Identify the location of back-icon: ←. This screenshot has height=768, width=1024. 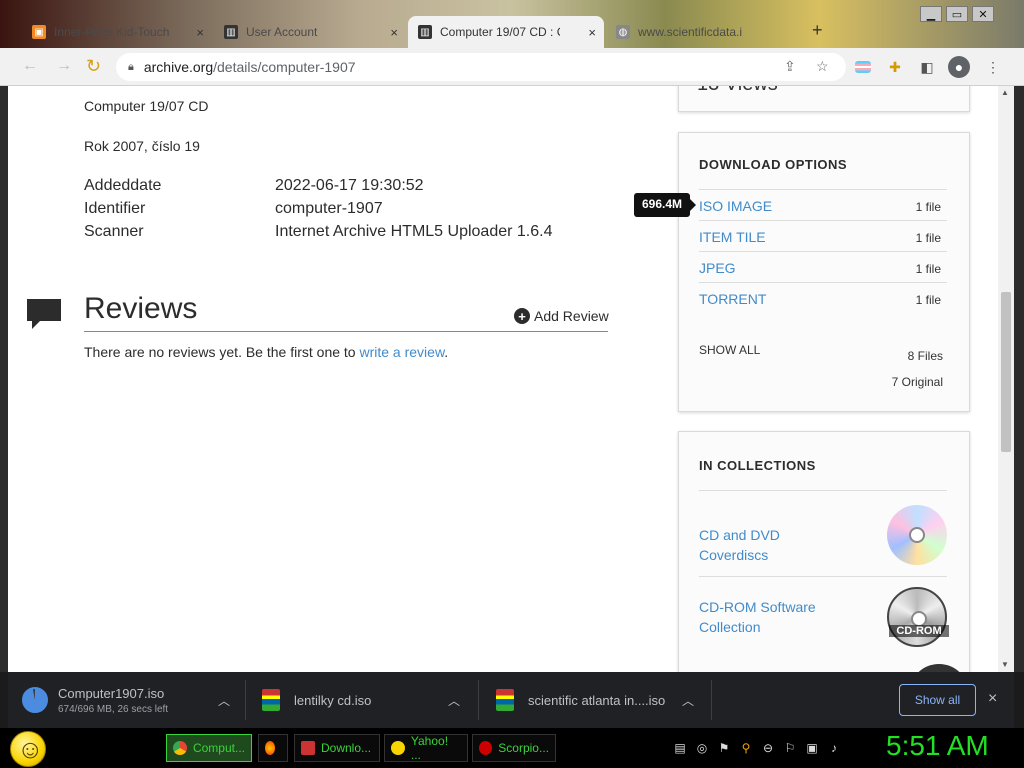
(30, 66).